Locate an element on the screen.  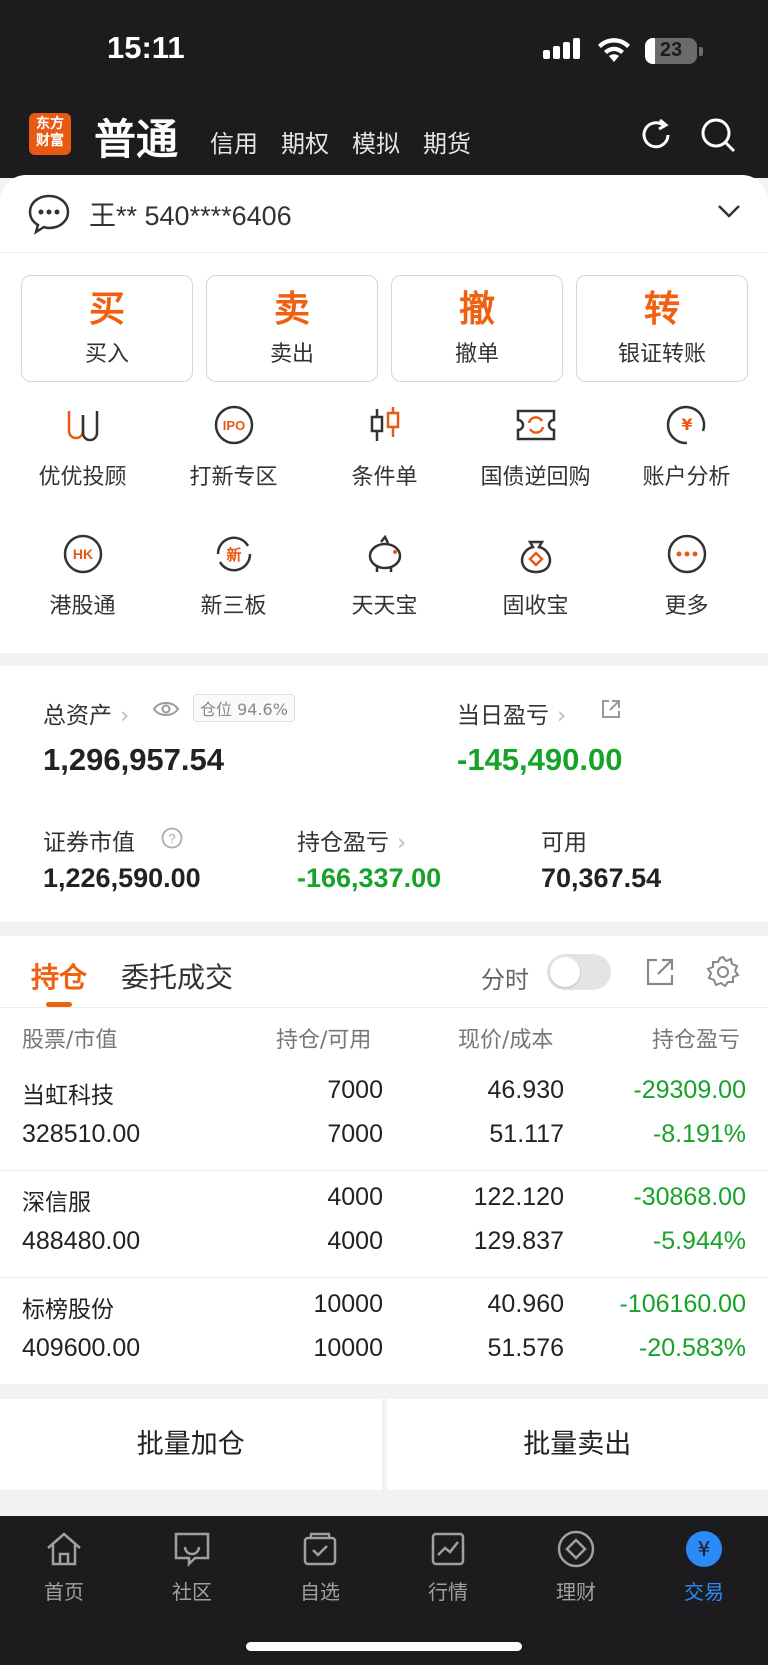
account-type-tab-futures: 期货 is located at coordinates (447, 141).